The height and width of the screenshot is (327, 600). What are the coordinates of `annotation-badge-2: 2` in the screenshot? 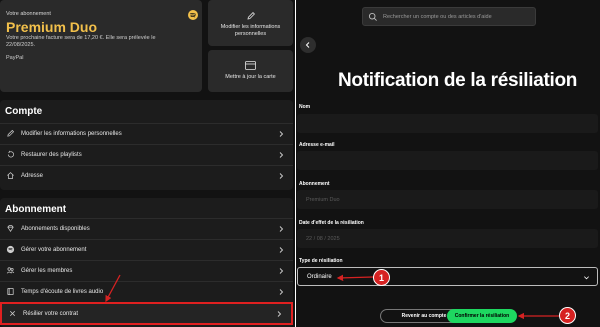 It's located at (567, 315).